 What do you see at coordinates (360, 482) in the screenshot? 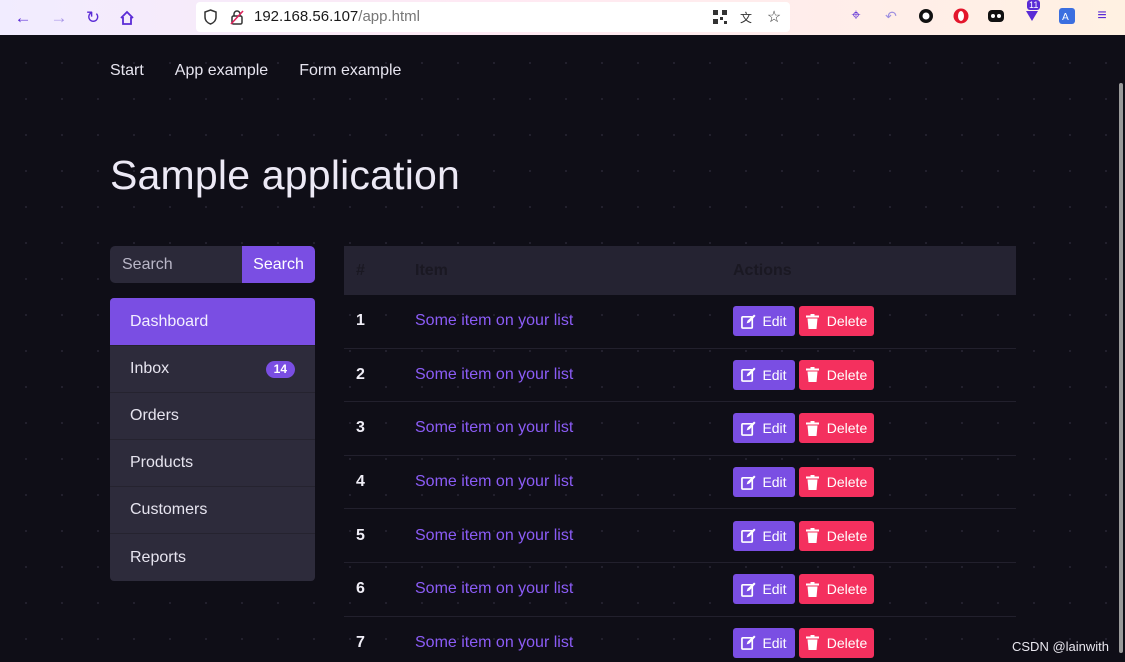
I see `row-number: 4` at bounding box center [360, 482].